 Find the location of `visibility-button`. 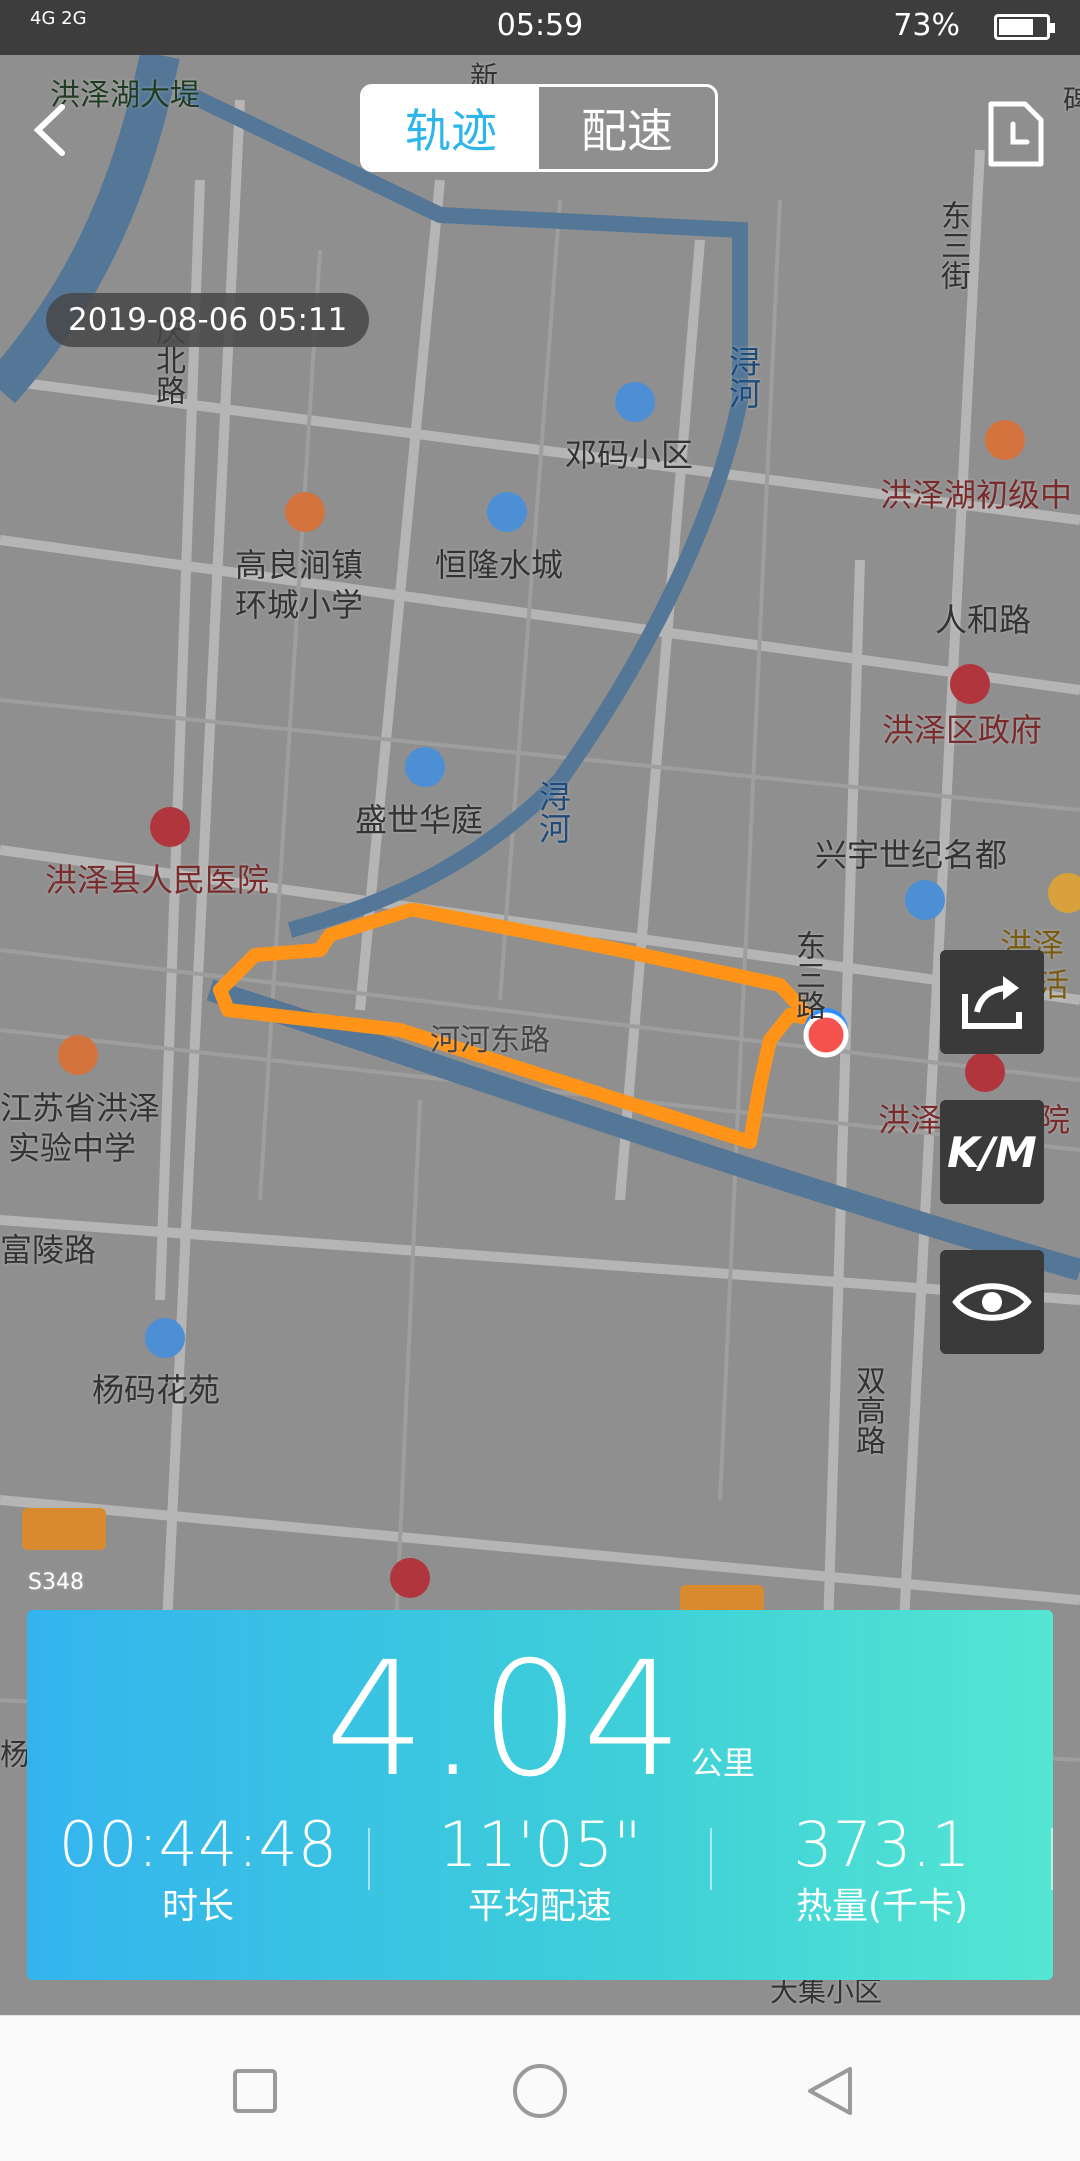

visibility-button is located at coordinates (992, 1302).